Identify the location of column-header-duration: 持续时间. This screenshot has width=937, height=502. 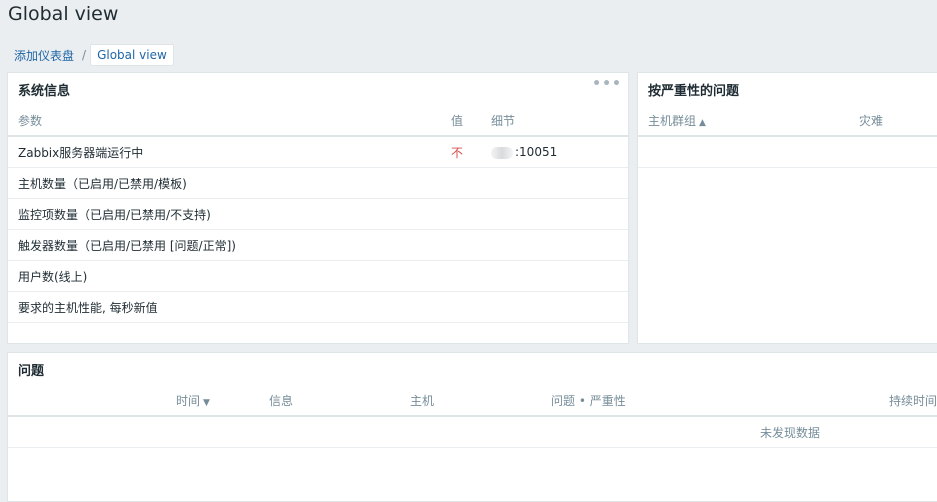
(913, 400).